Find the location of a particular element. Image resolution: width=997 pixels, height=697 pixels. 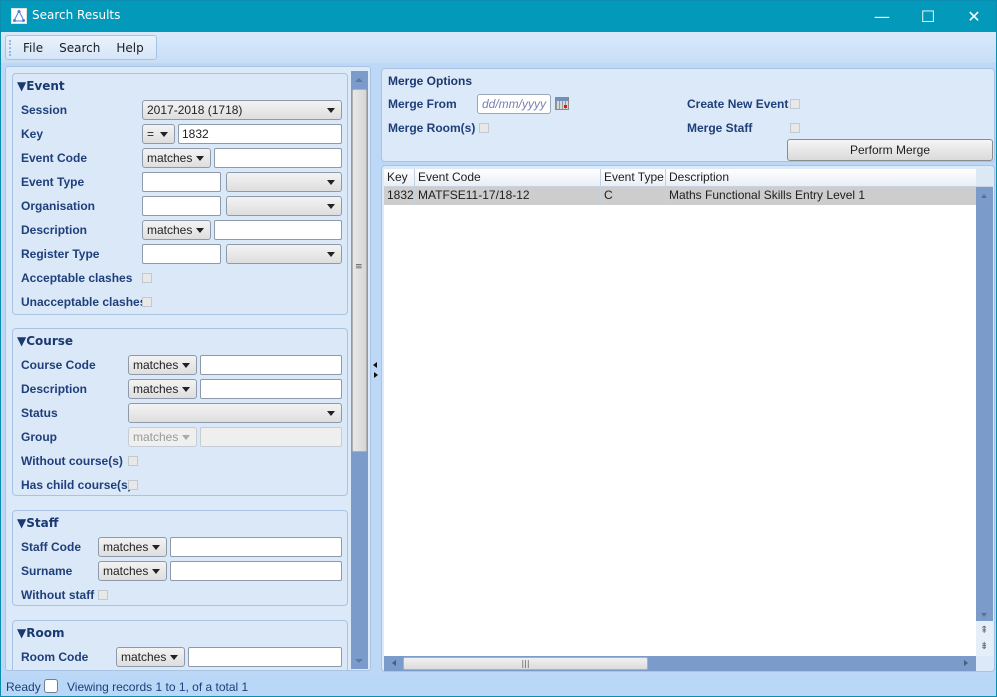

maximize-button: ☐ is located at coordinates (928, 16).